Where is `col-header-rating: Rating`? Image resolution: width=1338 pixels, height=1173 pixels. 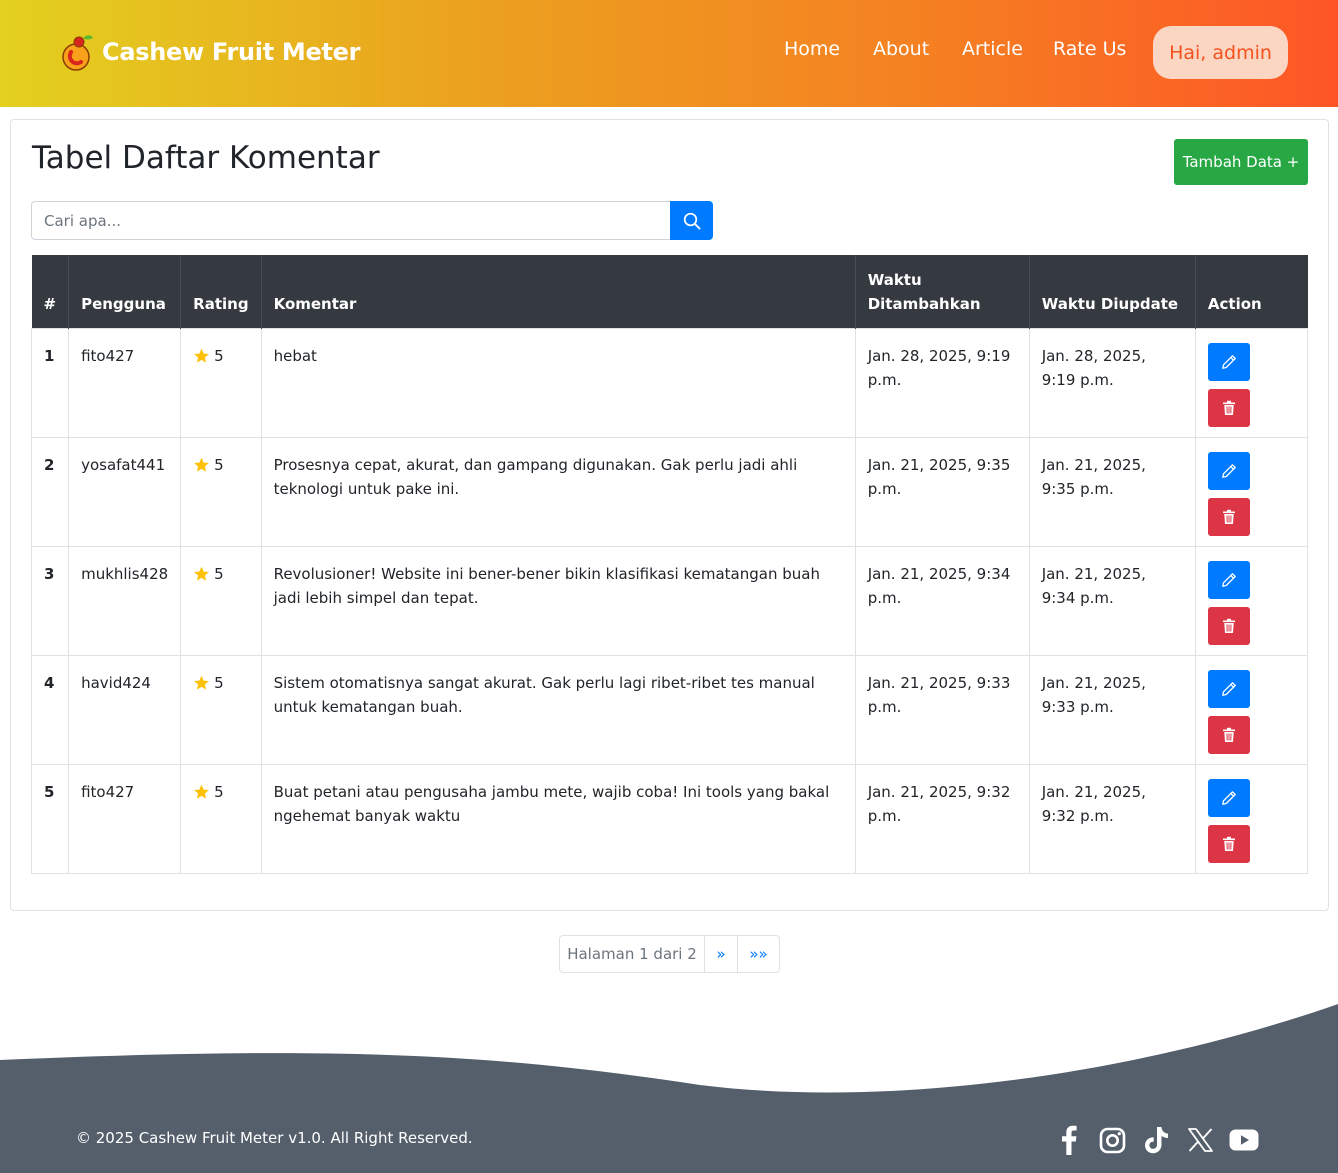
col-header-rating: Rating is located at coordinates (221, 291).